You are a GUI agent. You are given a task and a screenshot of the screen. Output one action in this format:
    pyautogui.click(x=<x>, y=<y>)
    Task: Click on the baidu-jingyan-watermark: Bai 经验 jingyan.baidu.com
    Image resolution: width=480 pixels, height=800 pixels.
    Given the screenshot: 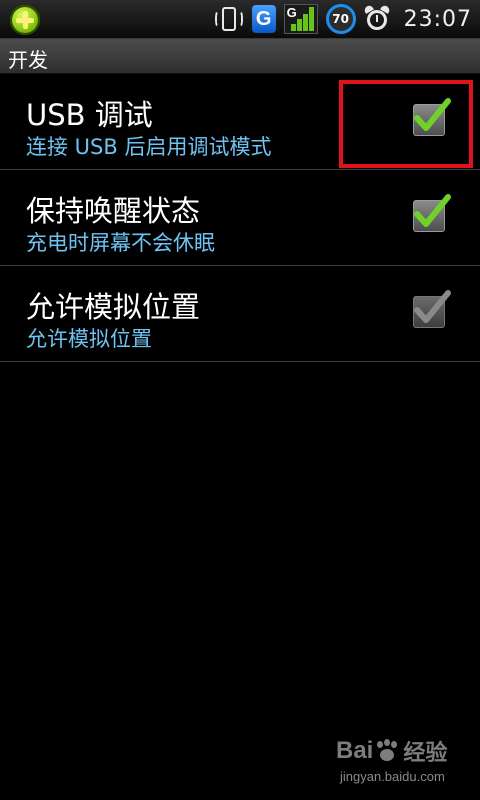 What is the action you would take?
    pyautogui.click(x=406, y=765)
    